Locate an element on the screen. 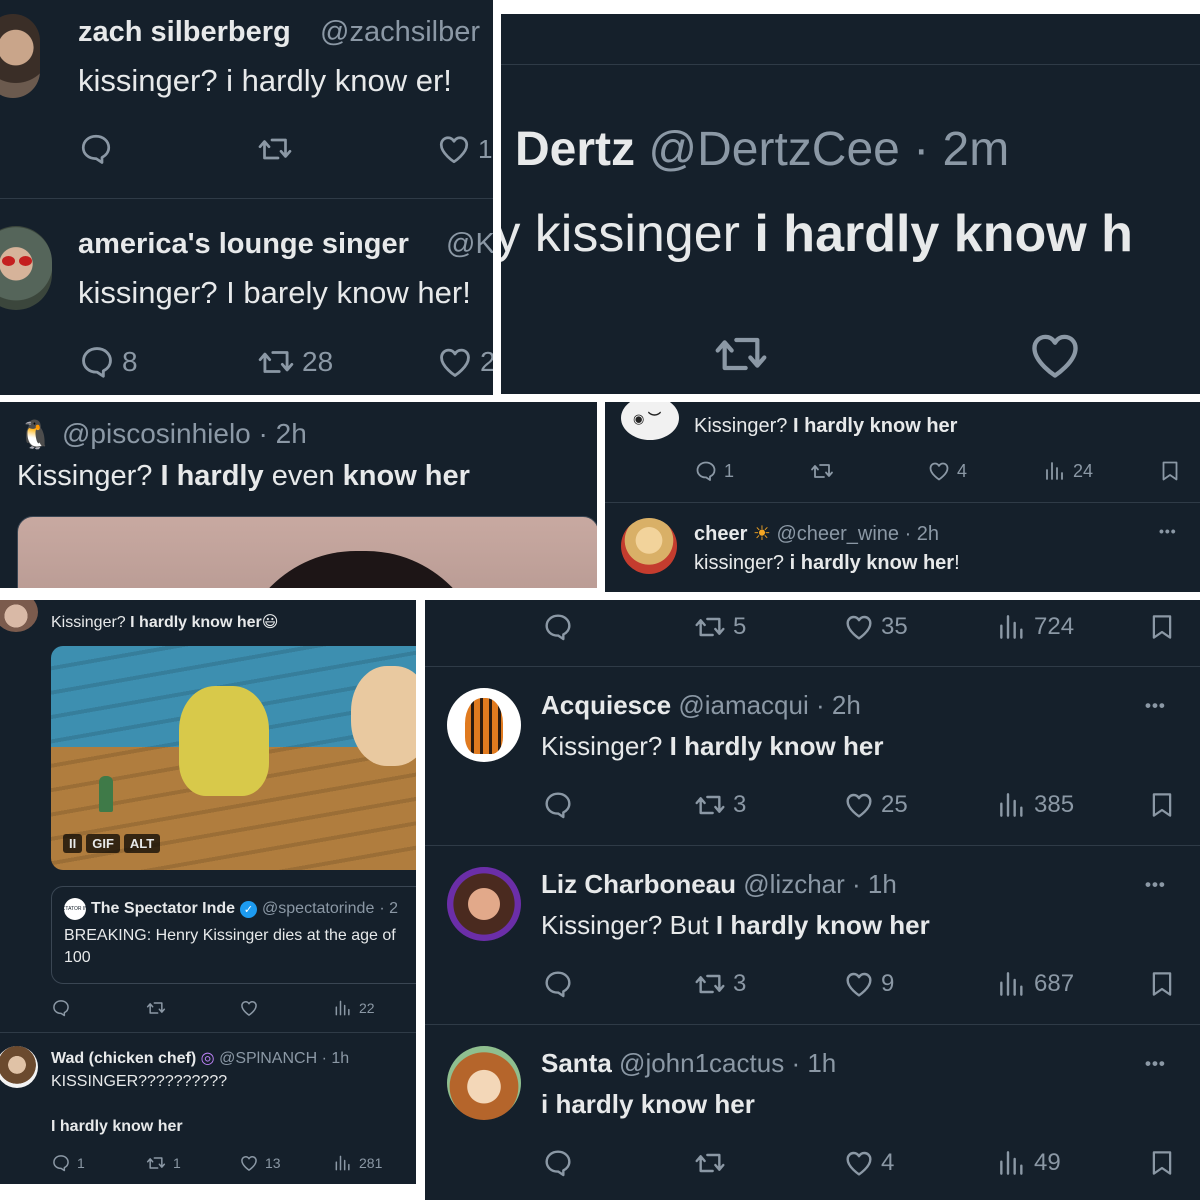 The width and height of the screenshot is (1200, 1200). views-button: 724 is located at coordinates (1035, 627).